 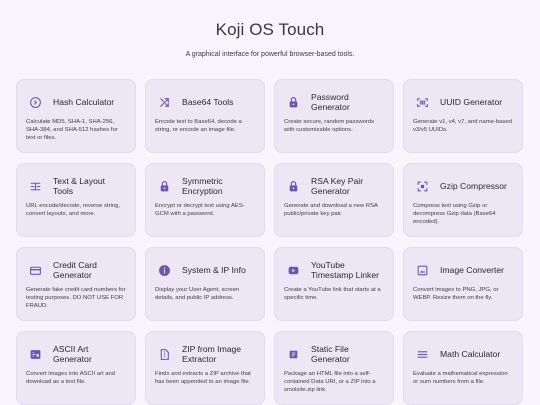 What do you see at coordinates (422, 102) in the screenshot?
I see `barcode-icon` at bounding box center [422, 102].